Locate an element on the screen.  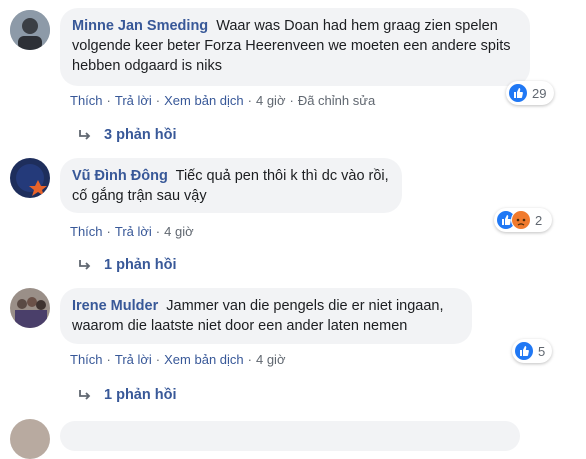
edited-label: Đã chỉnh sửa is located at coordinates (336, 100).